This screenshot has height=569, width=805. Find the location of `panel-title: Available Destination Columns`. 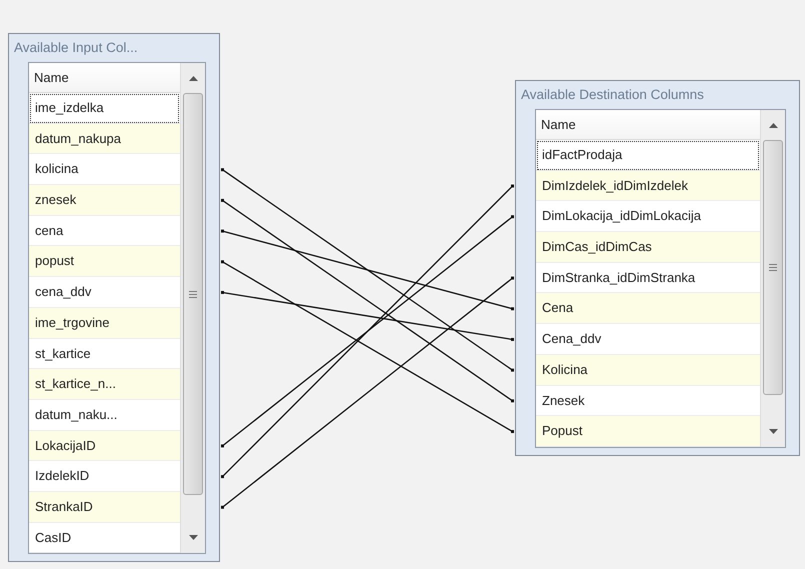

panel-title: Available Destination Columns is located at coordinates (613, 95).